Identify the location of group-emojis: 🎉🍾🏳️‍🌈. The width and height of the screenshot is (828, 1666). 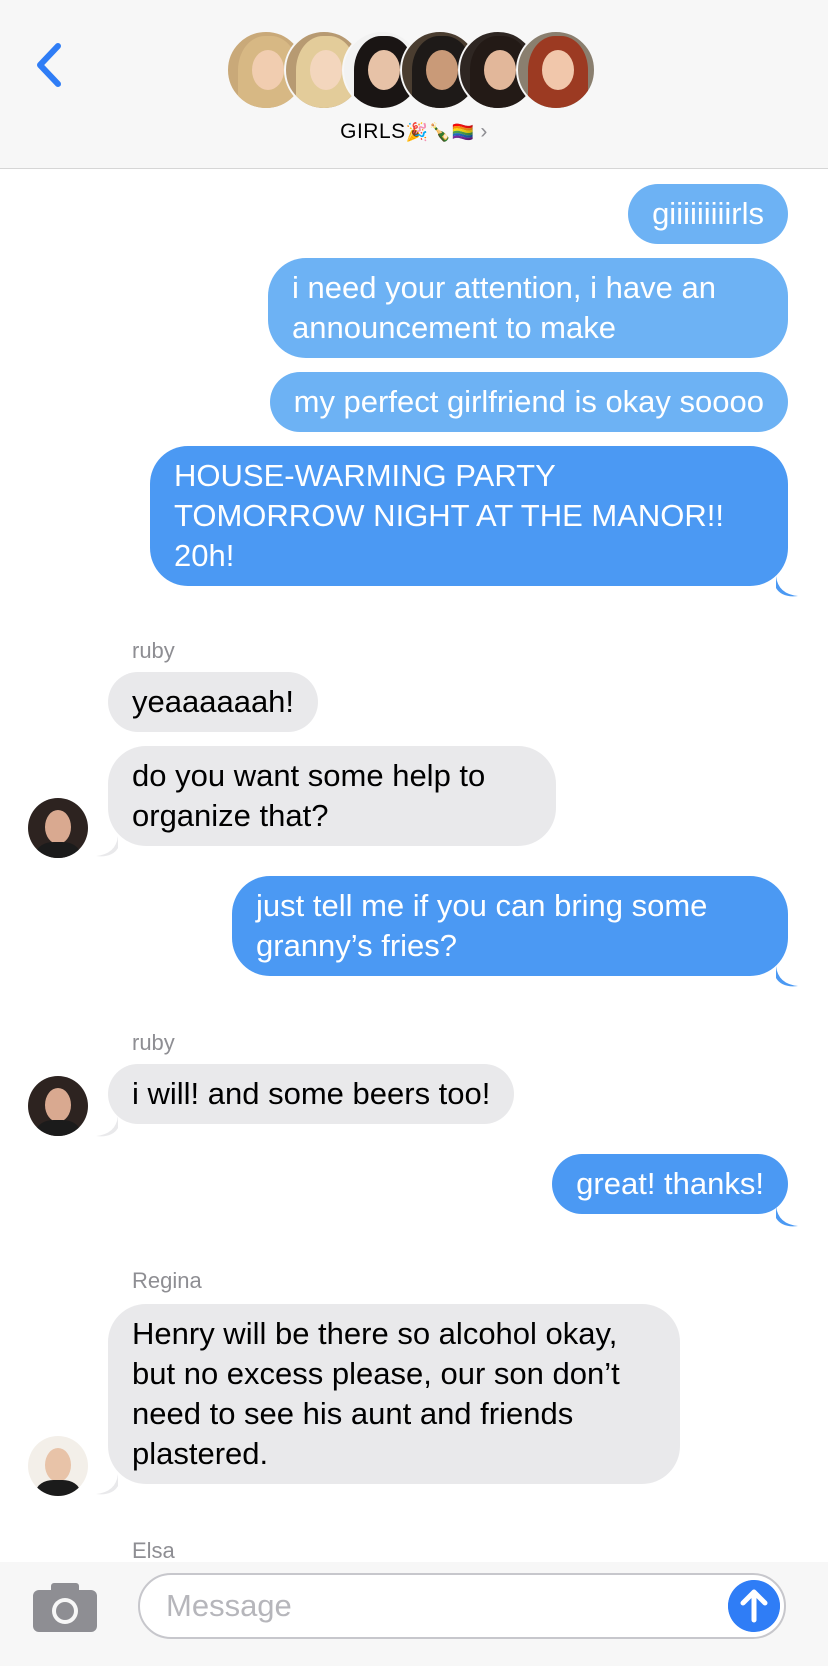
(440, 132).